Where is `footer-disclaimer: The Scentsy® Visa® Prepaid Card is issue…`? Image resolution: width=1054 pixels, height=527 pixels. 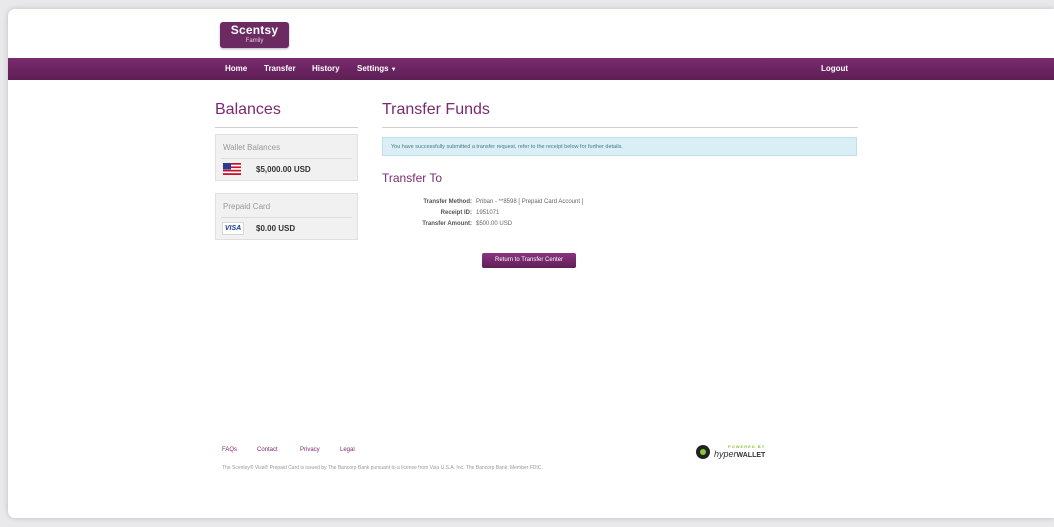 footer-disclaimer: The Scentsy® Visa® Prepaid Card is issue… is located at coordinates (382, 468).